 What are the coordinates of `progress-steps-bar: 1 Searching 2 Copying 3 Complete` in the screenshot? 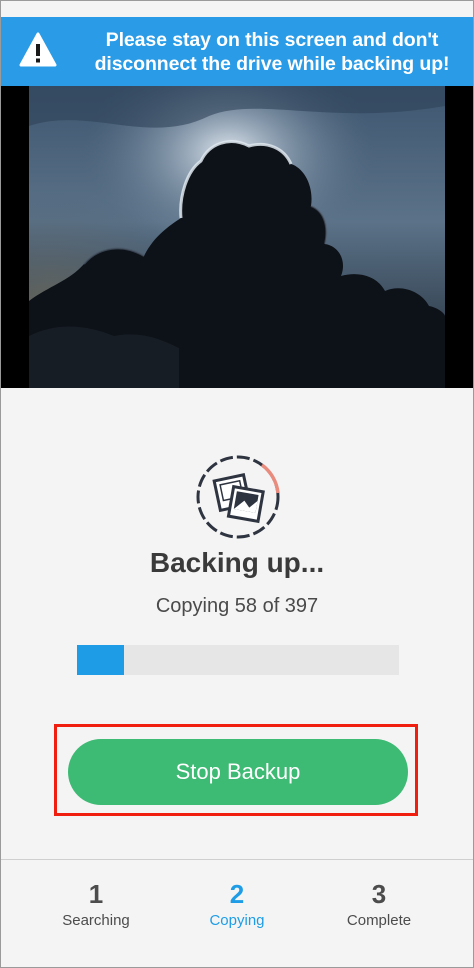 It's located at (237, 913).